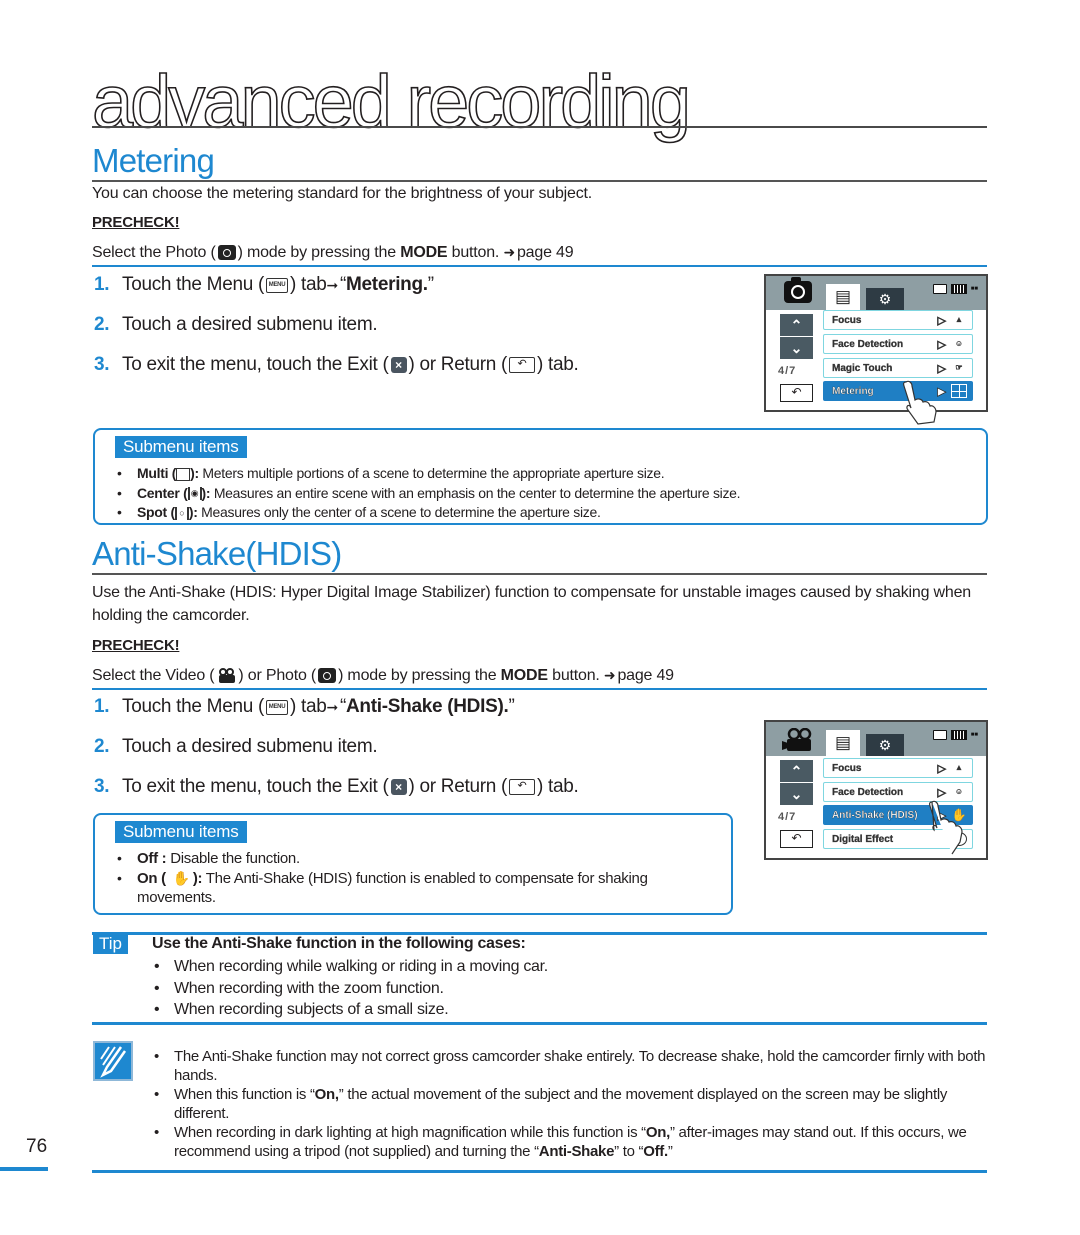 This screenshot has width=1080, height=1235. I want to click on step-target-label: Anti-Shake (HDIS)., so click(427, 706).